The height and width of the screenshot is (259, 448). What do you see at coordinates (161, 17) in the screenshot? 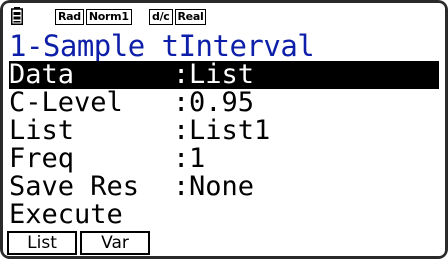
I see `fraction-mode-indicator: d/c` at bounding box center [161, 17].